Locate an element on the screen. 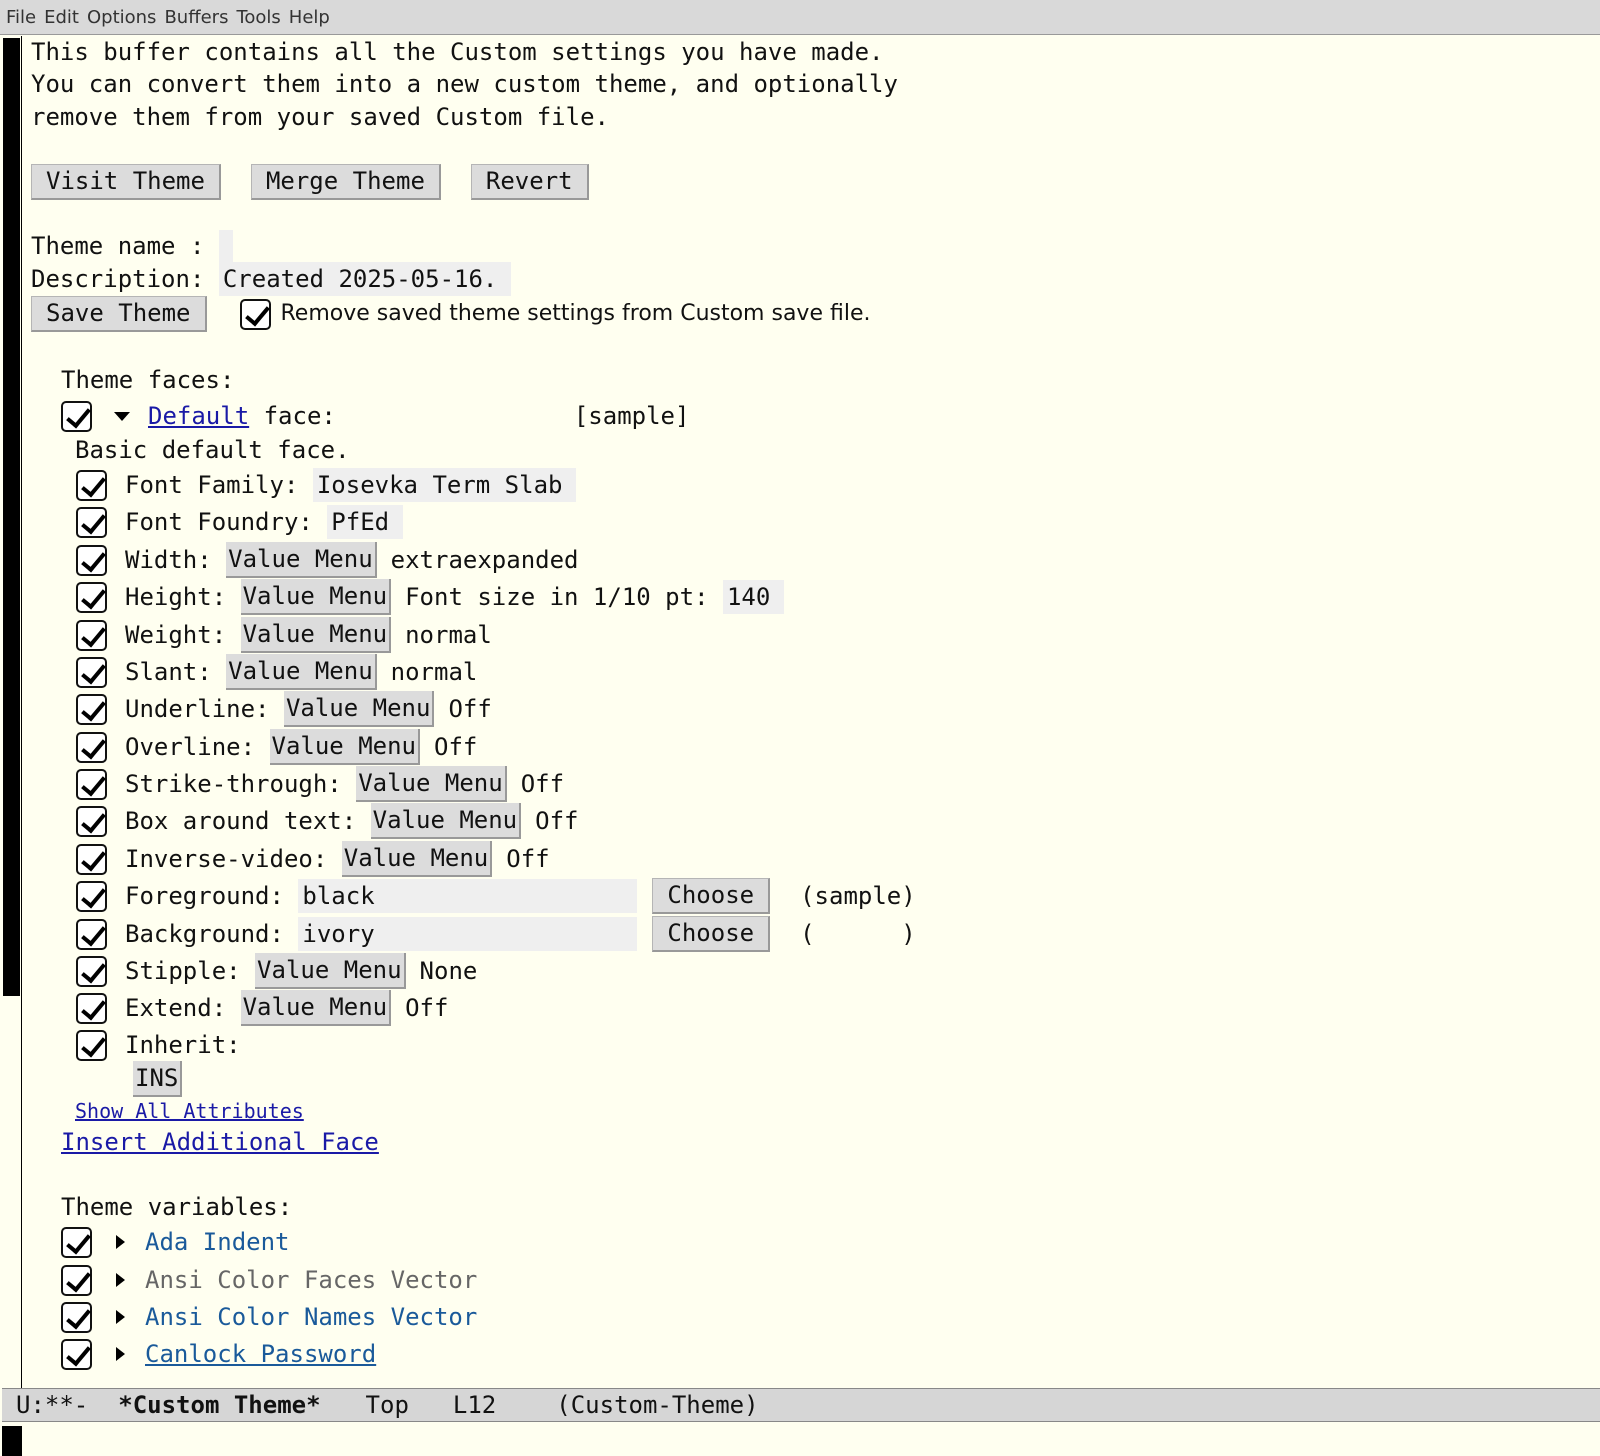  inherit-ins-row: INS is located at coordinates (158, 1079).